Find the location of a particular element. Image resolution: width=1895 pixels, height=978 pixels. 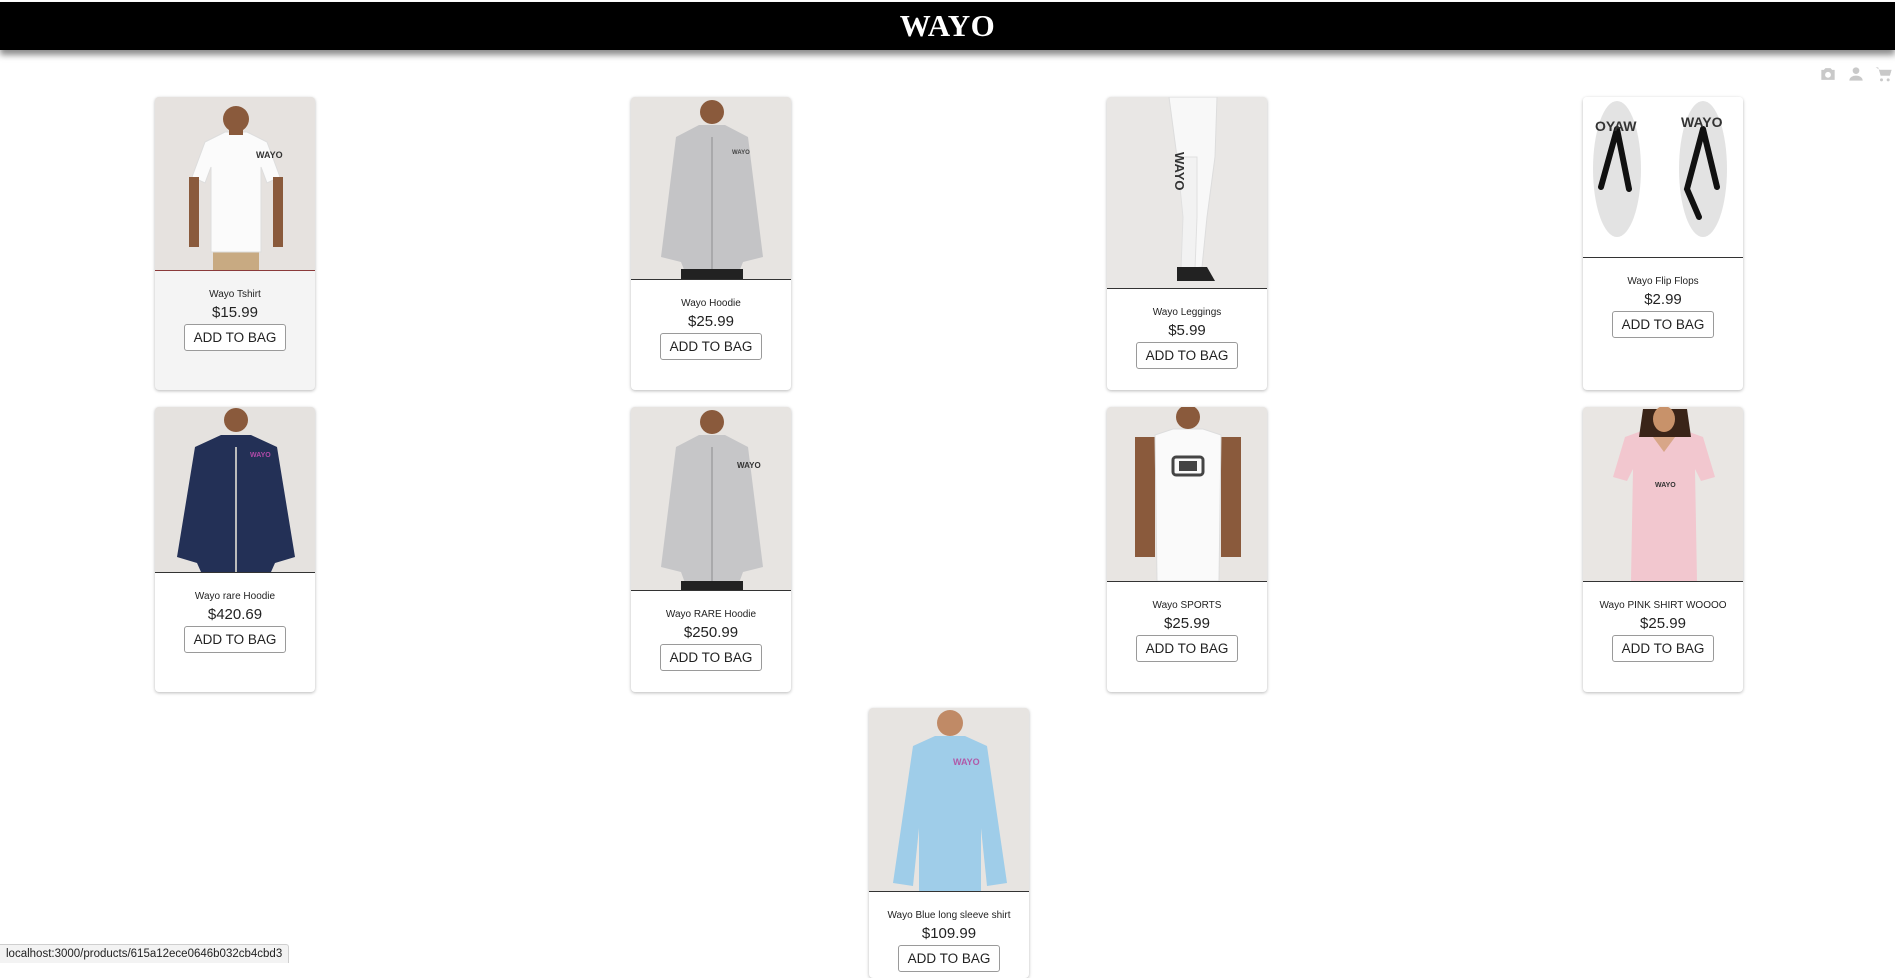

product-card-rare-hoodie-2: WAYO Wayo RARE Hoodie $250.99 ADD TO BAG is located at coordinates (711, 549).